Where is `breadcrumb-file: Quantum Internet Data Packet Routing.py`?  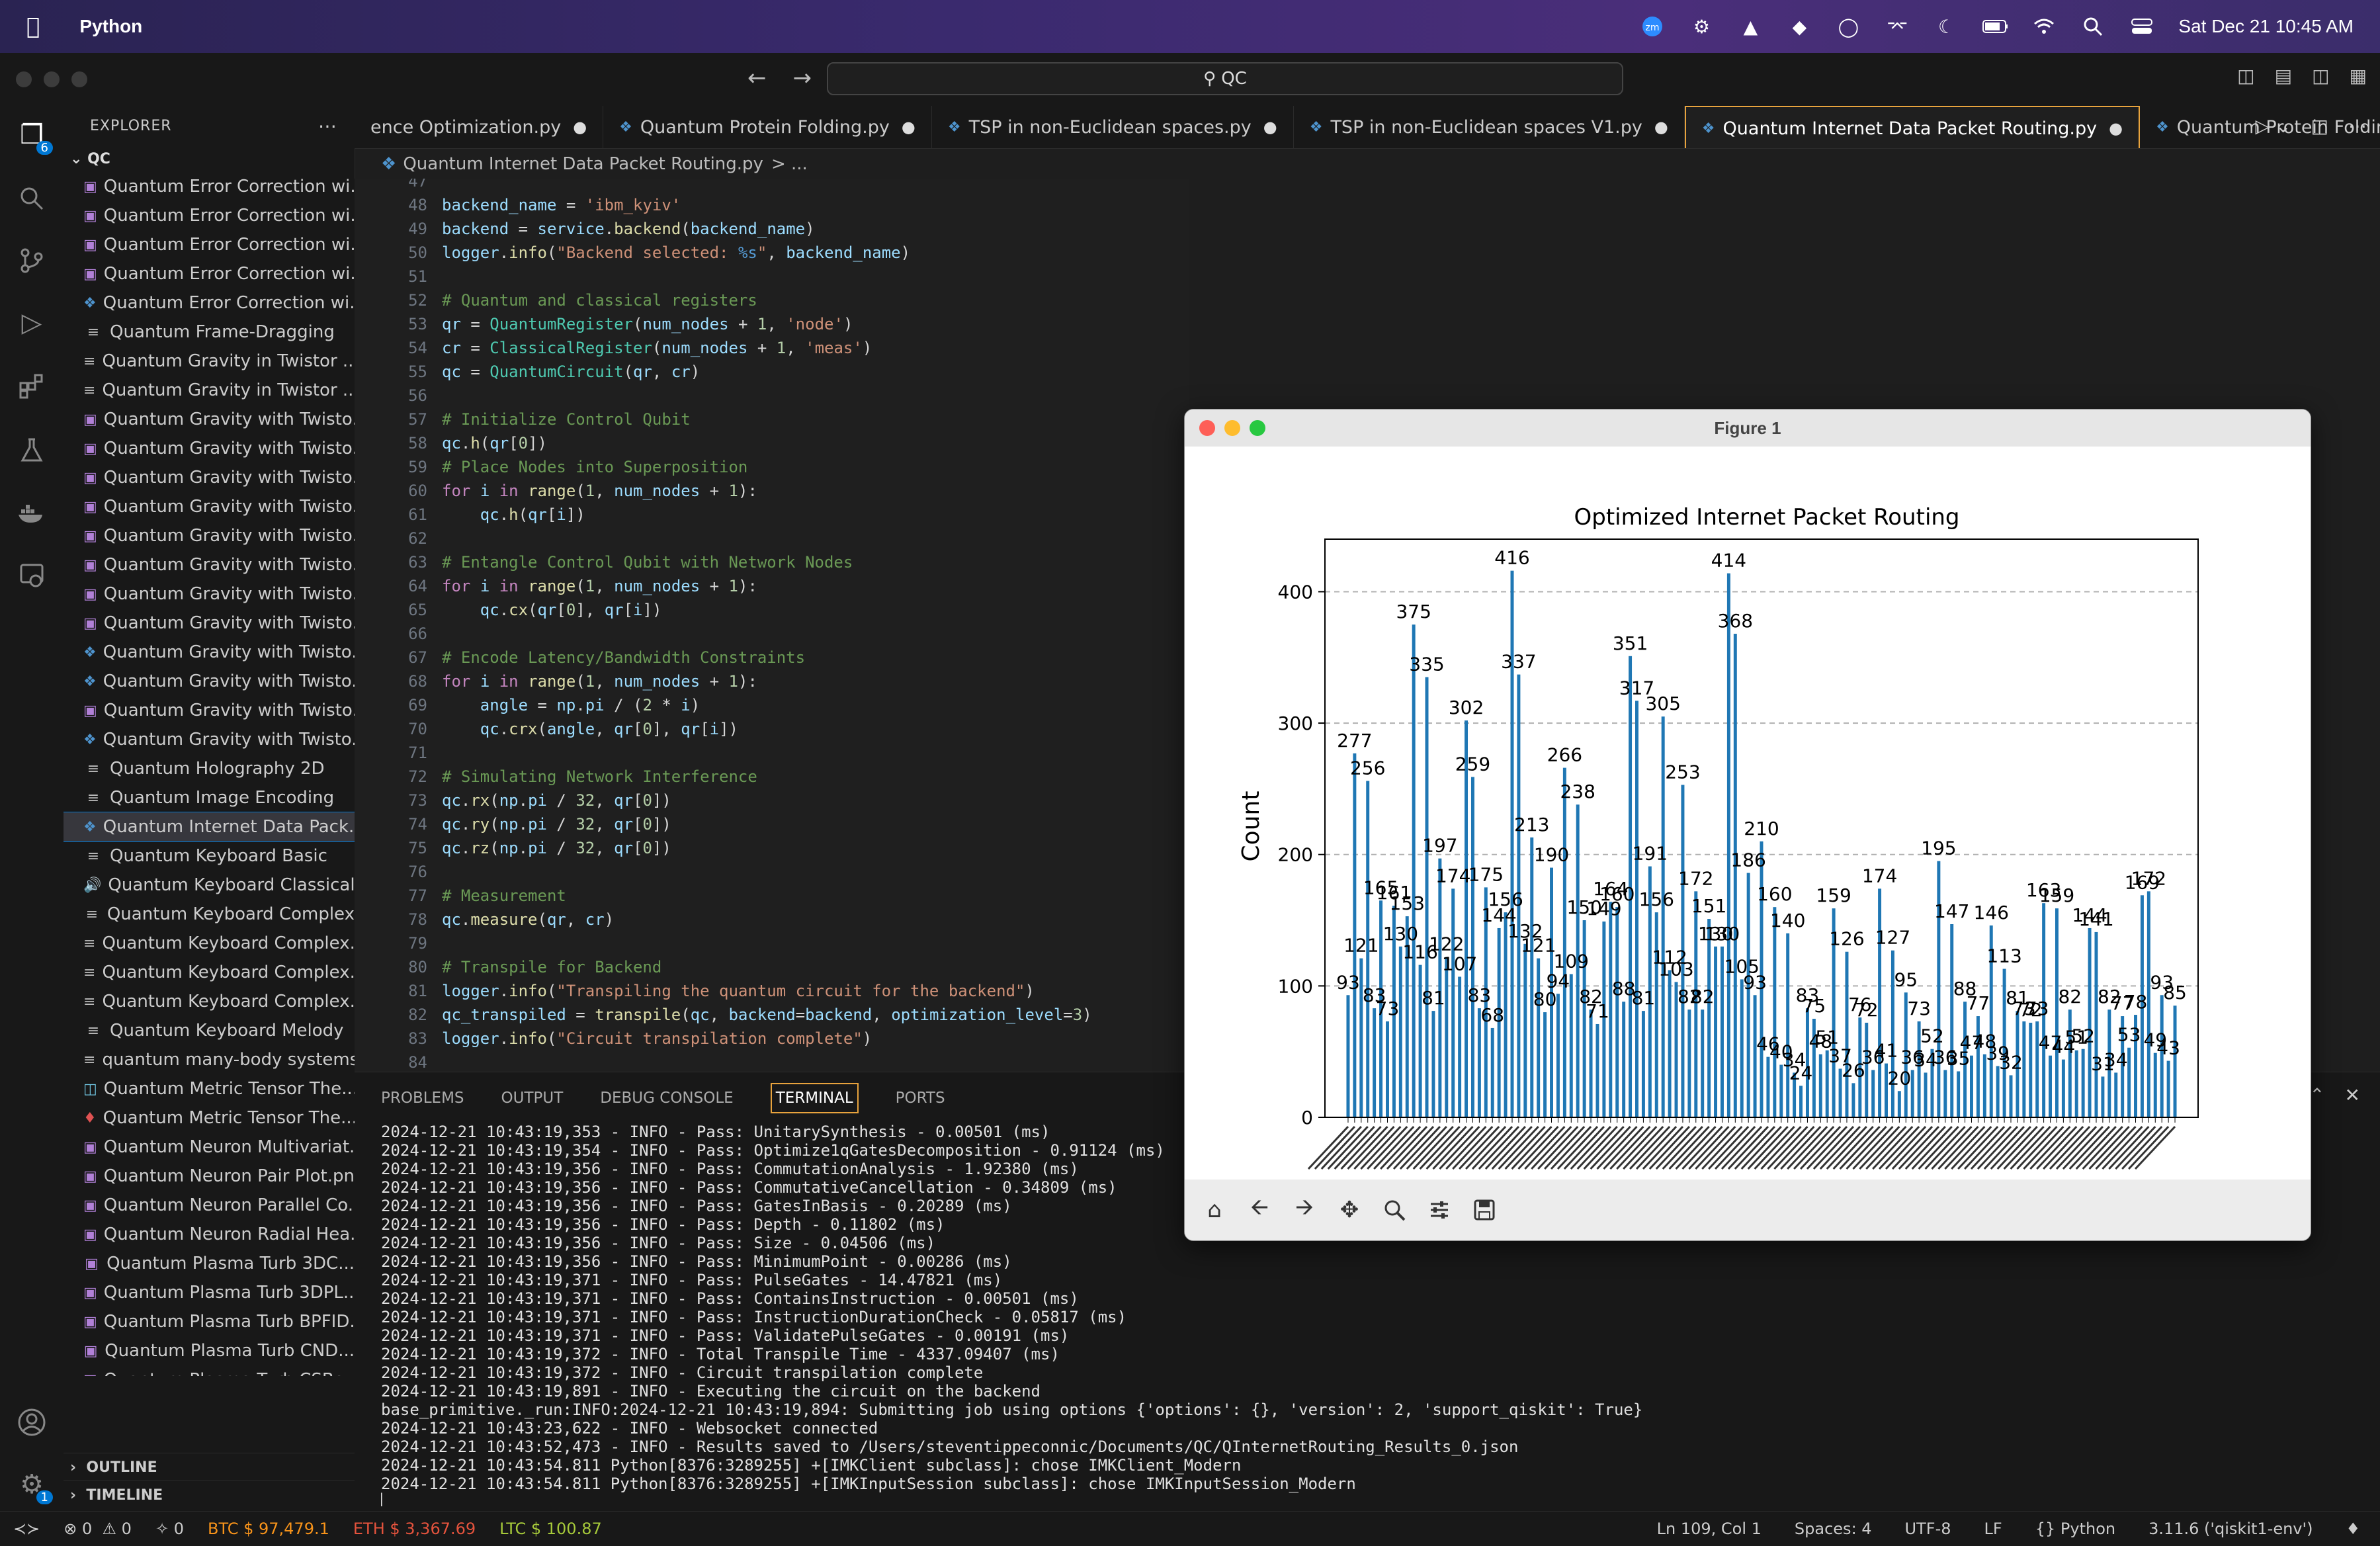
breadcrumb-file: Quantum Internet Data Packet Routing.py is located at coordinates (583, 164).